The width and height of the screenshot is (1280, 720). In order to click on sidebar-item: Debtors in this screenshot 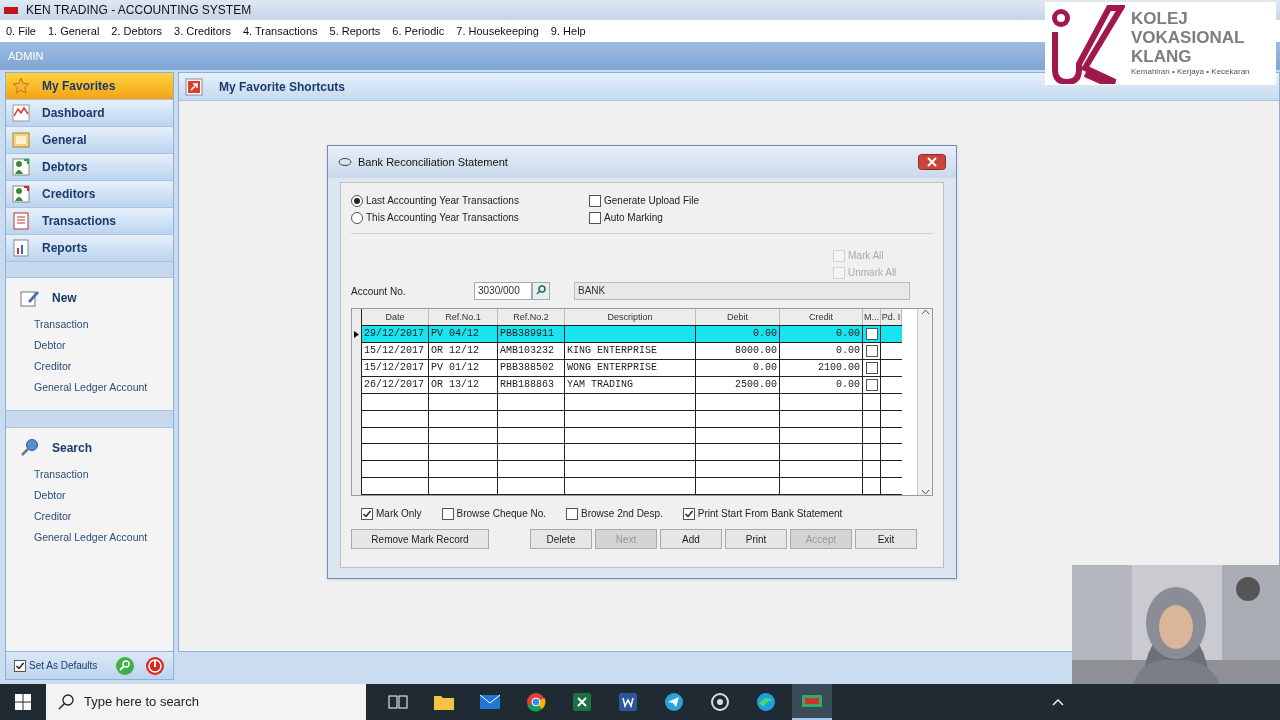, I will do `click(89, 167)`.